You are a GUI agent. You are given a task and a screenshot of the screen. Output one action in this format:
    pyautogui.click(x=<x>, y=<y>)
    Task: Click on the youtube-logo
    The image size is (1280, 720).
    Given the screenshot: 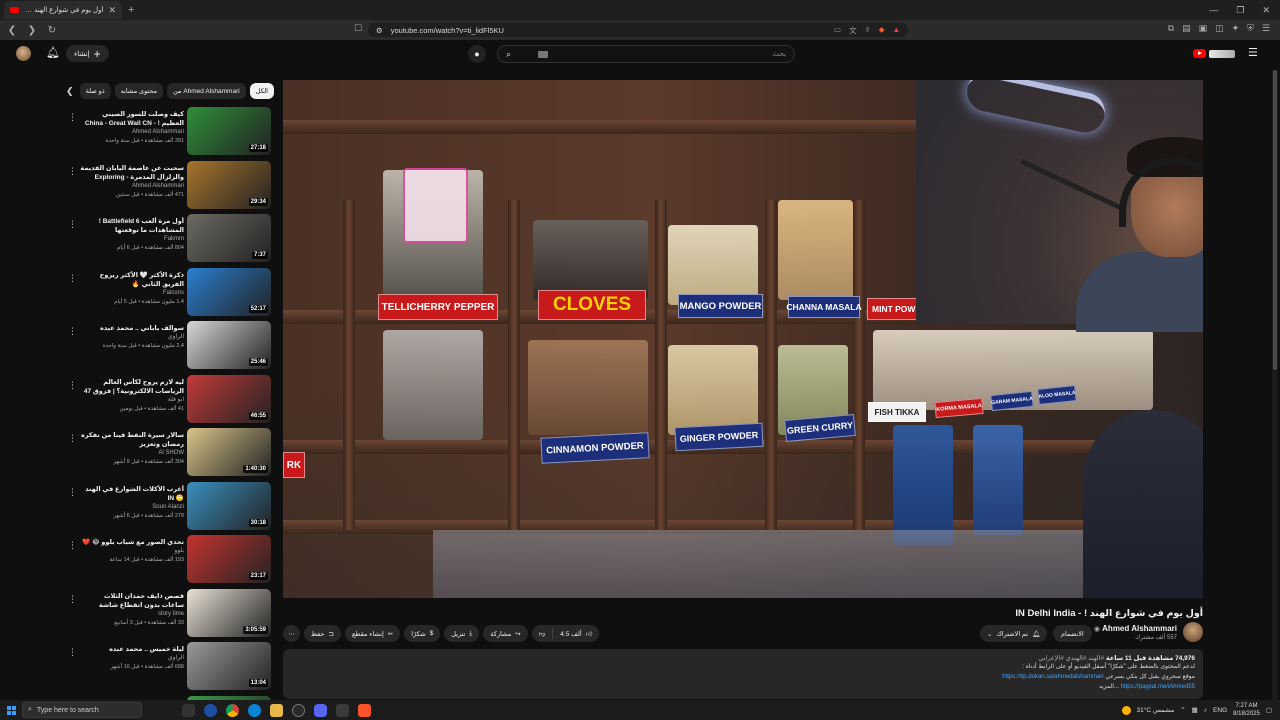 What is the action you would take?
    pyautogui.click(x=1214, y=53)
    